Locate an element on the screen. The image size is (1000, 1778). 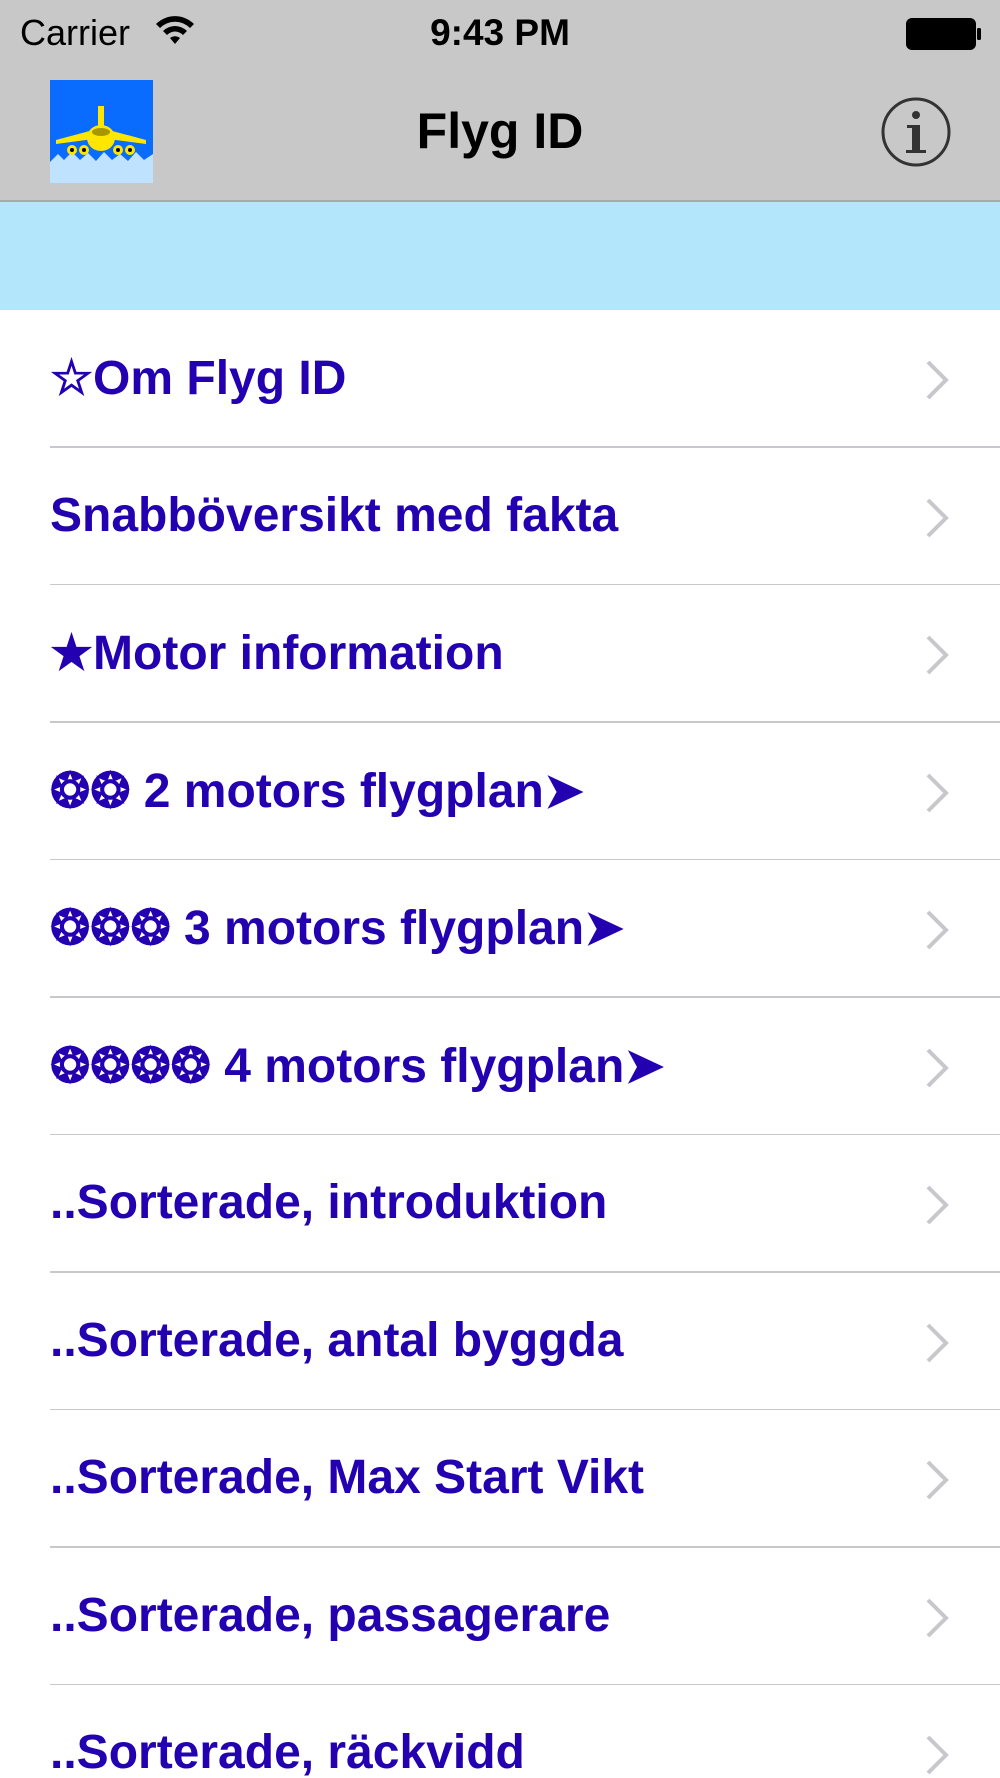
list-item-label: ..Sorterade, Max Start Vikt is located at coordinates (347, 1477).